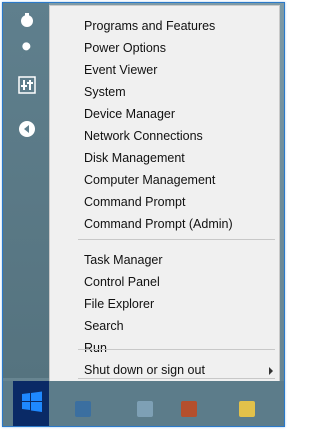  Describe the element at coordinates (130, 114) in the screenshot. I see `menu-item-label: Device Manager` at that location.